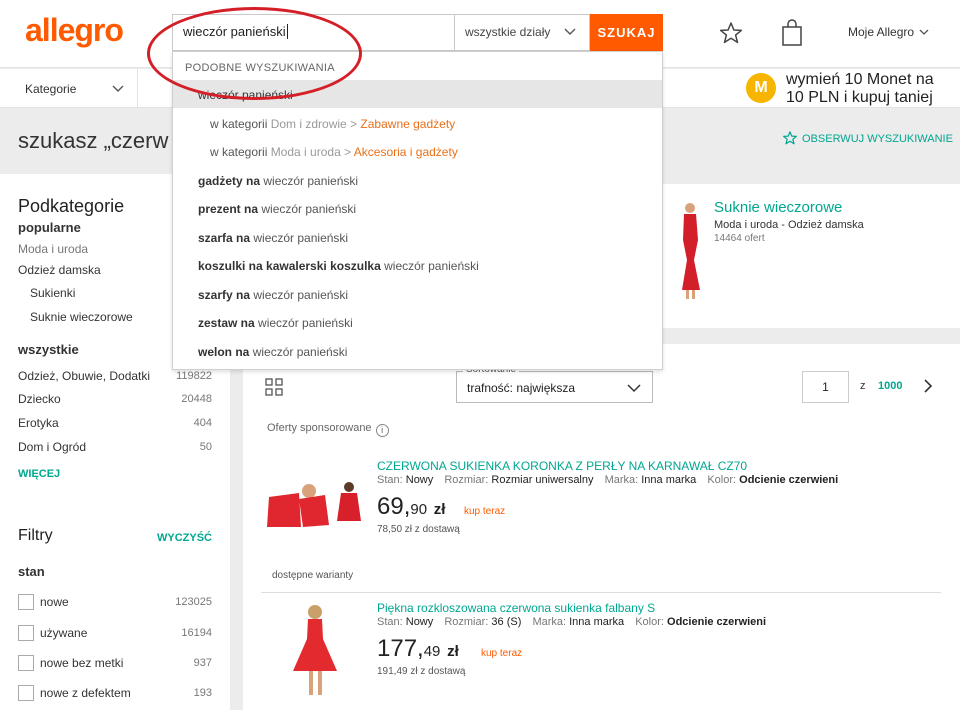  I want to click on suggestion-item: szarfa na wieczór panieński, so click(417, 237).